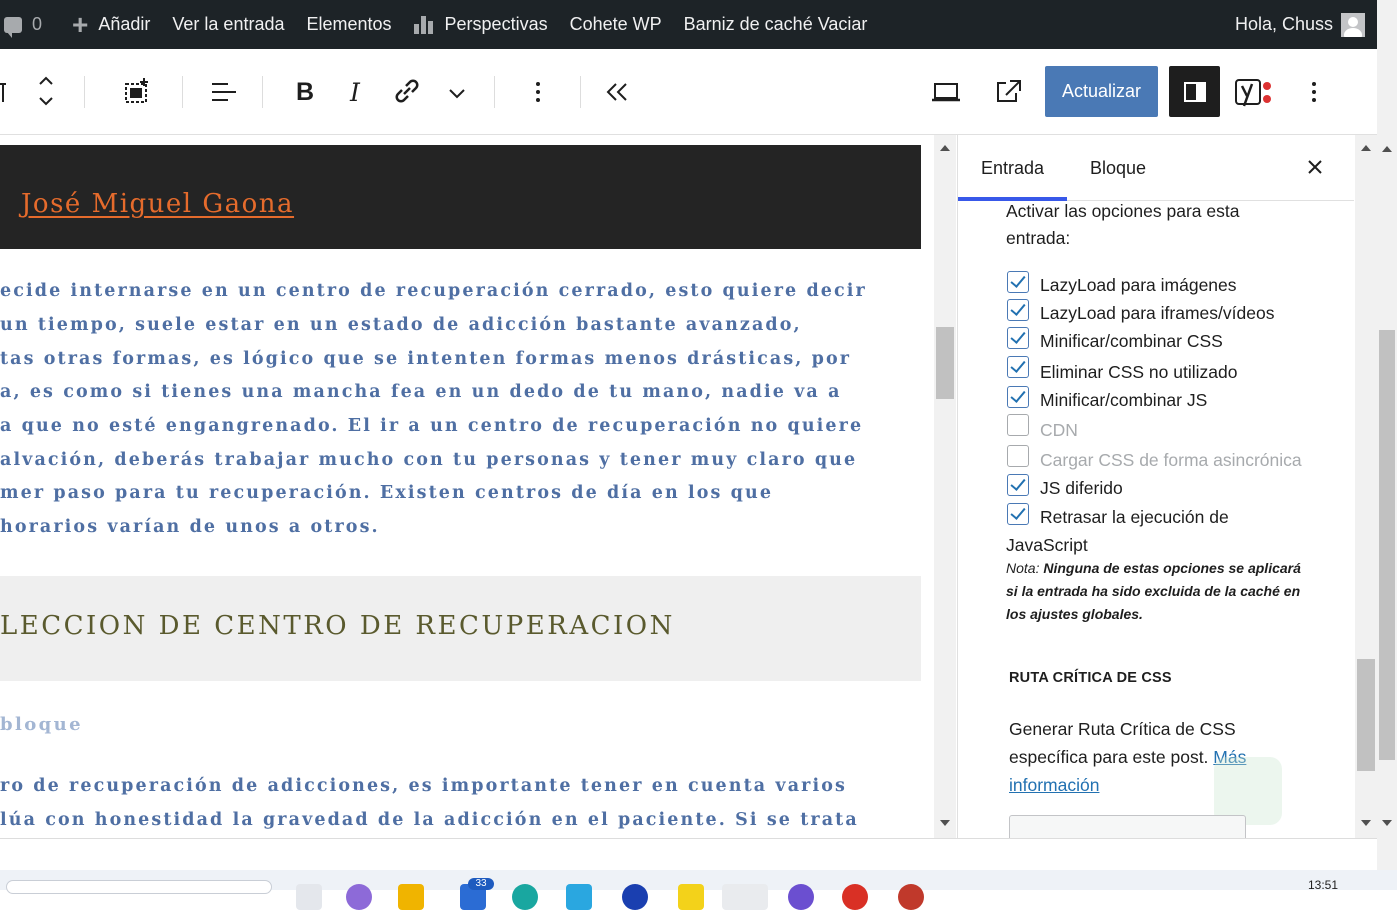 Image resolution: width=1397 pixels, height=910 pixels. Describe the element at coordinates (617, 92) in the screenshot. I see `collapse-toolbar-icon` at that location.